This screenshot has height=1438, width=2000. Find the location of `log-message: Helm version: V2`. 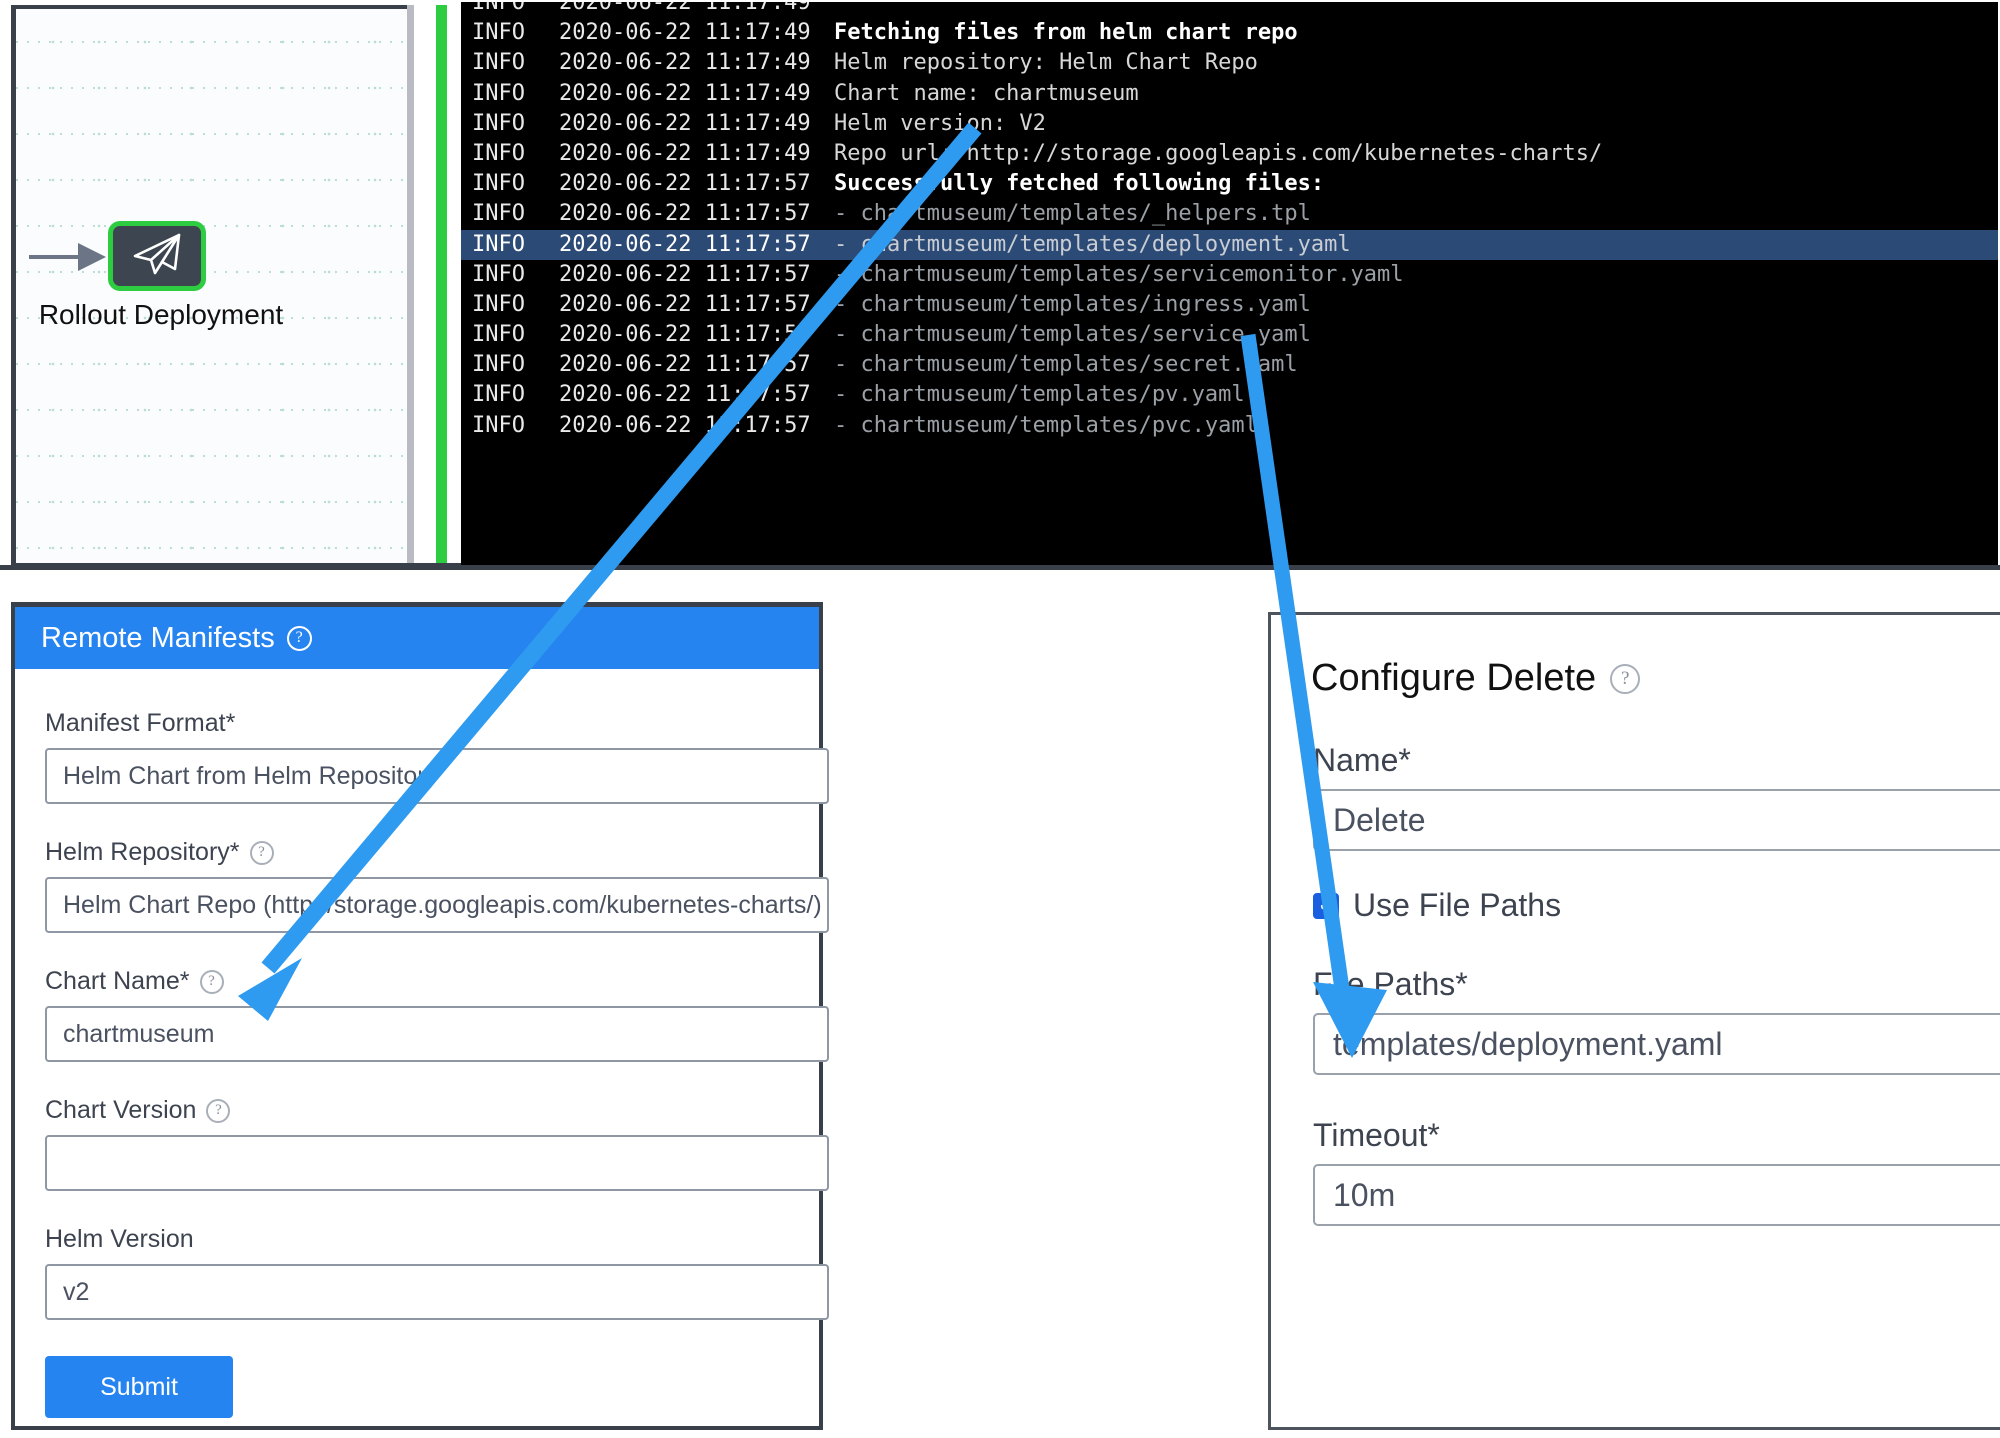

log-message: Helm version: V2 is located at coordinates (940, 123).